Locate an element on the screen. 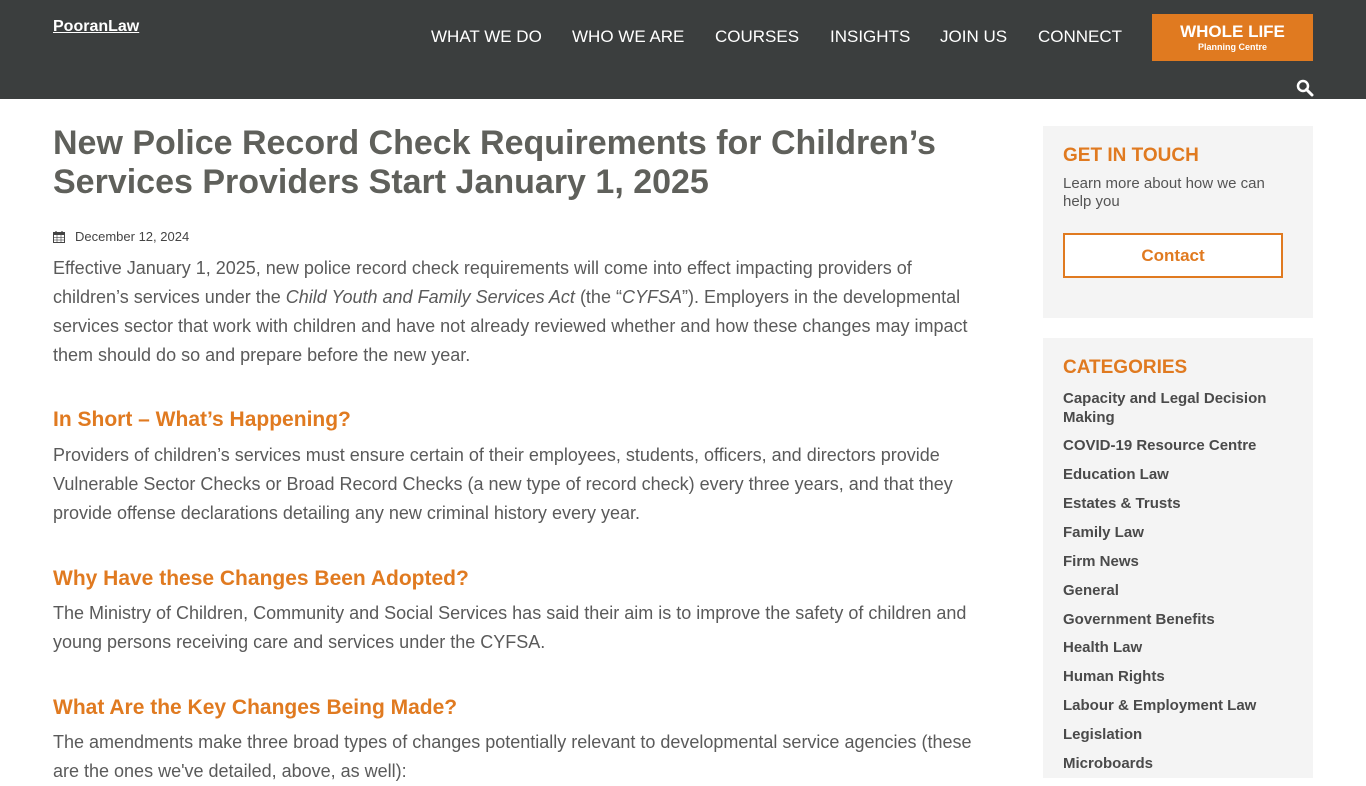 The width and height of the screenshot is (1366, 786). category-link: Capacity and Legal Decision Making is located at coordinates (1178, 408).